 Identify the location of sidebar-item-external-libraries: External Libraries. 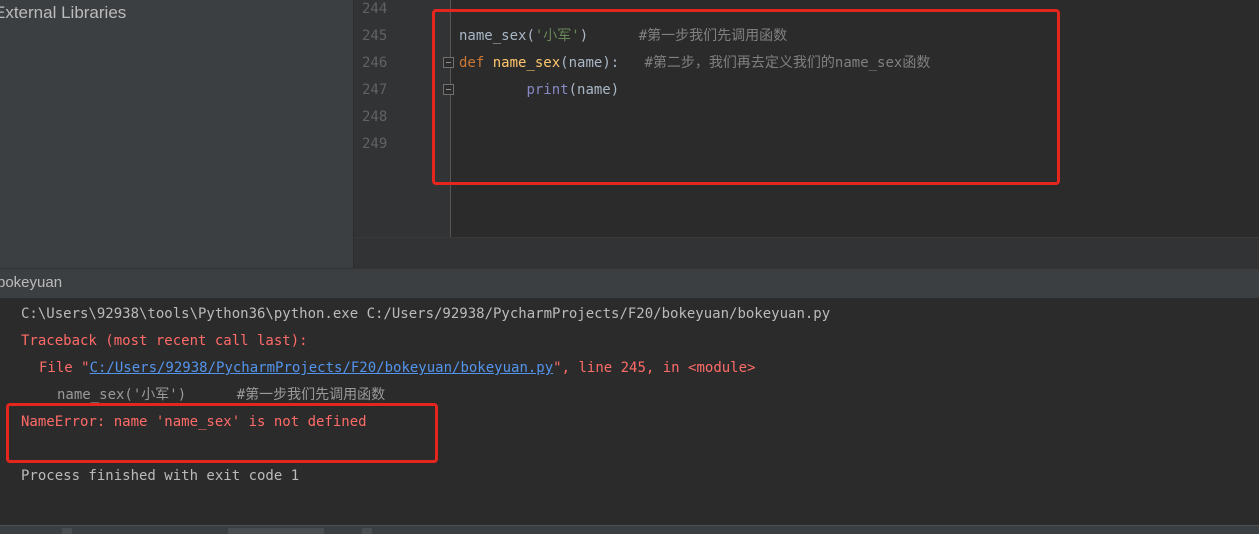
(63, 13).